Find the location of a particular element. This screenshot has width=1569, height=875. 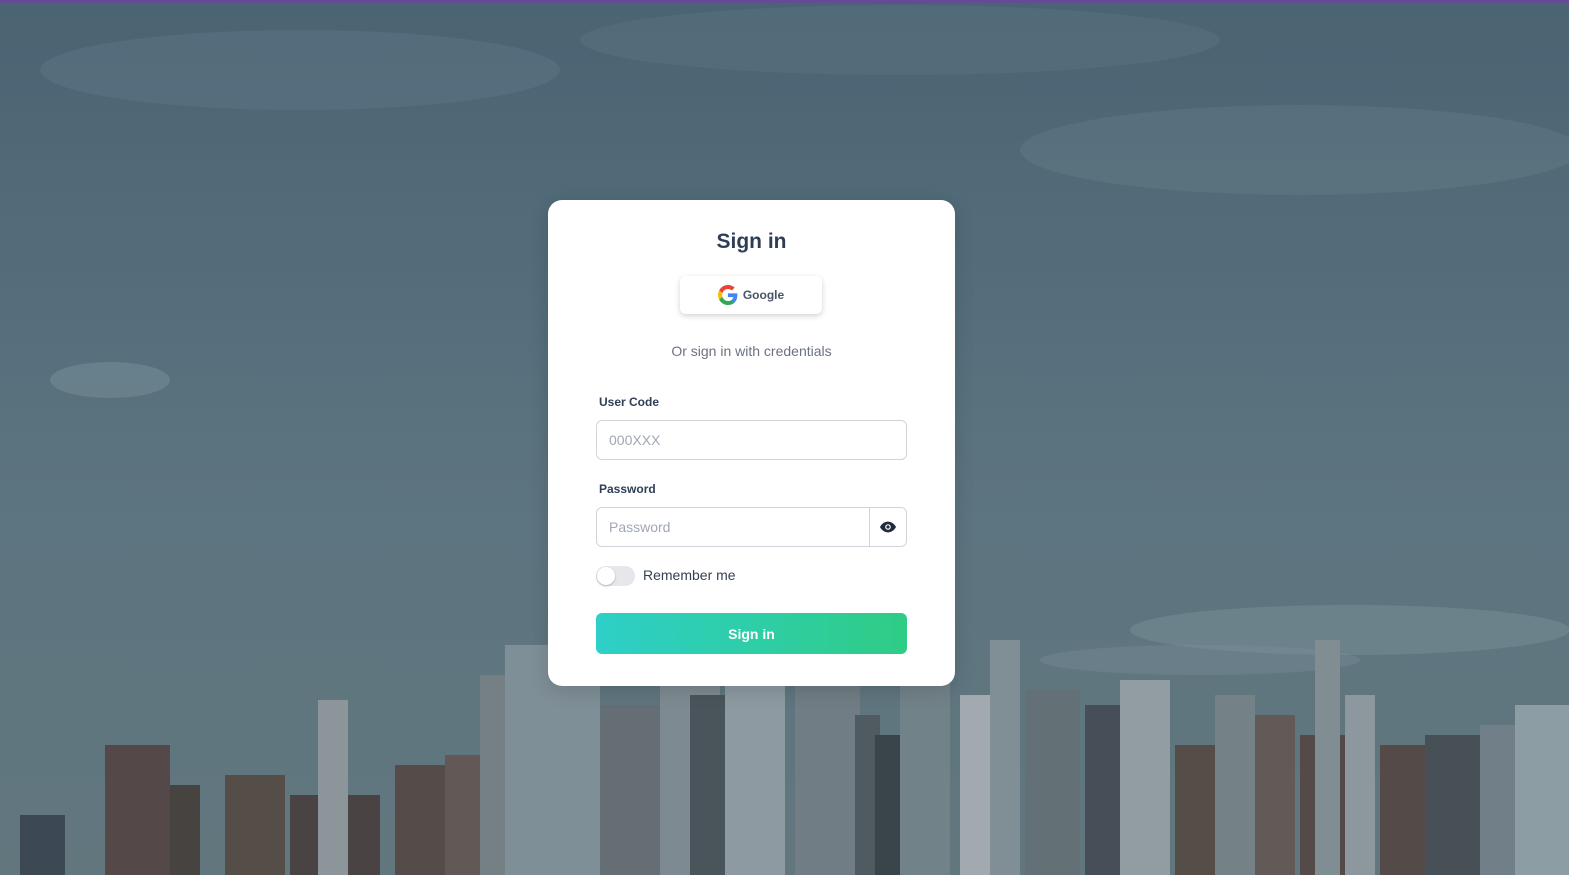

google-signin-button: Google is located at coordinates (751, 295).